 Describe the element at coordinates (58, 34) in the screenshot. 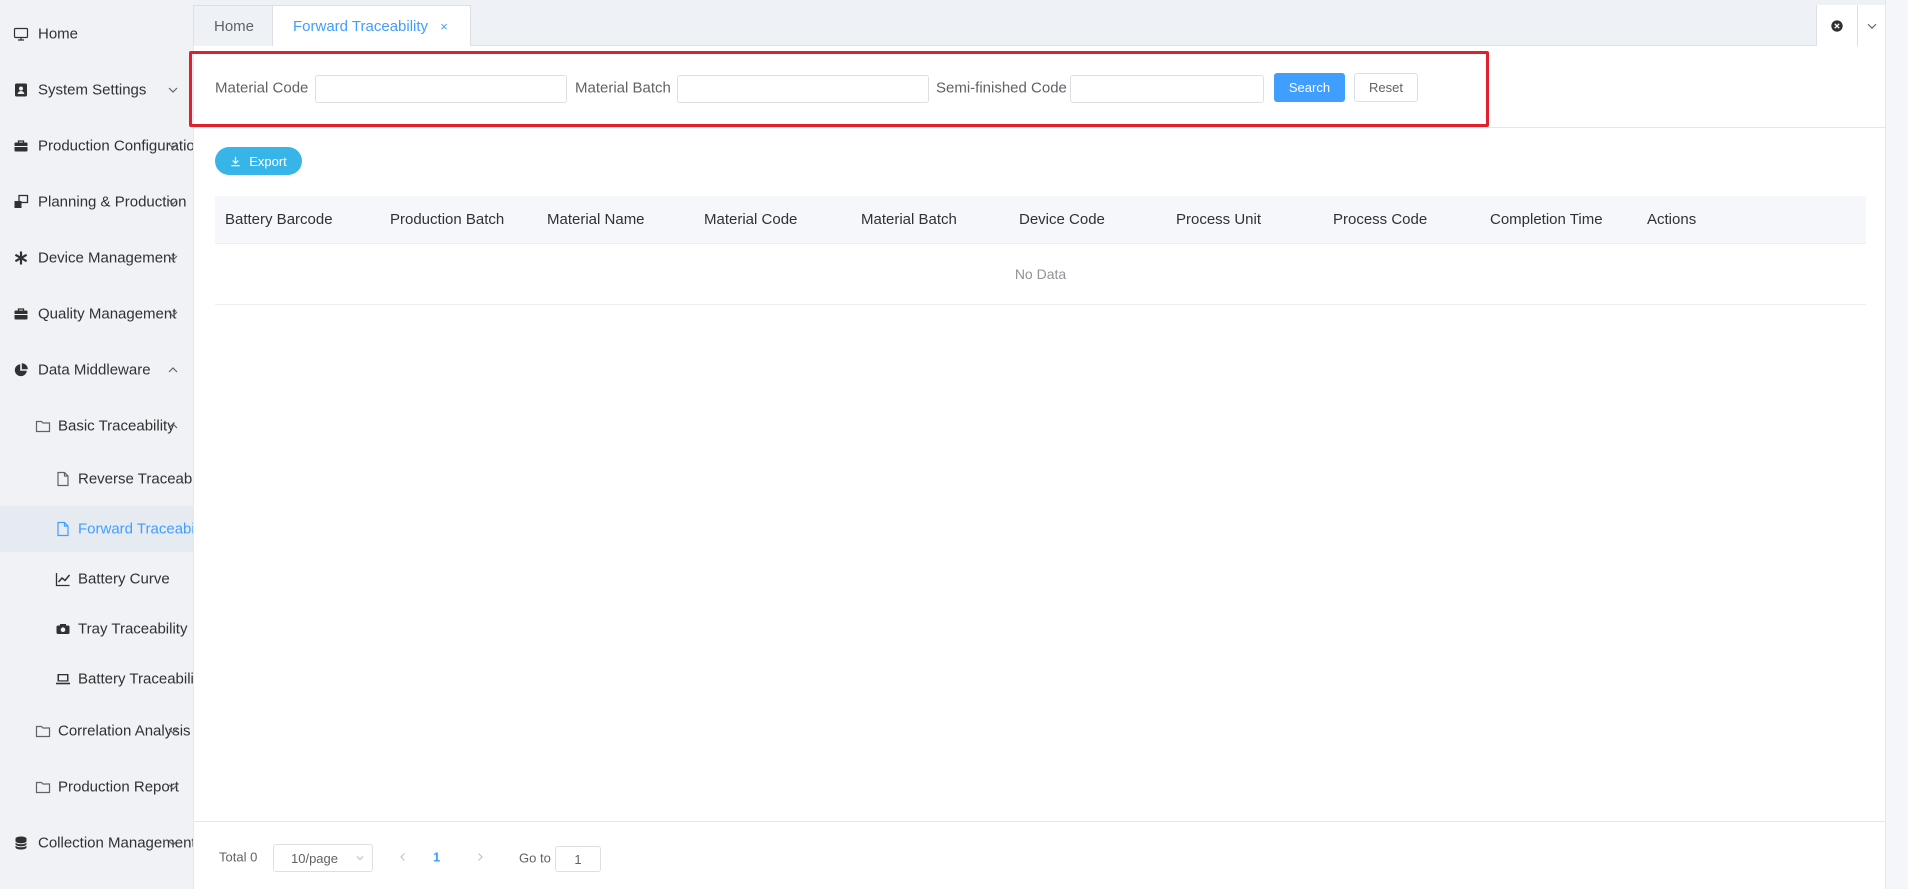

I see `sidebar-item-label: Home` at that location.